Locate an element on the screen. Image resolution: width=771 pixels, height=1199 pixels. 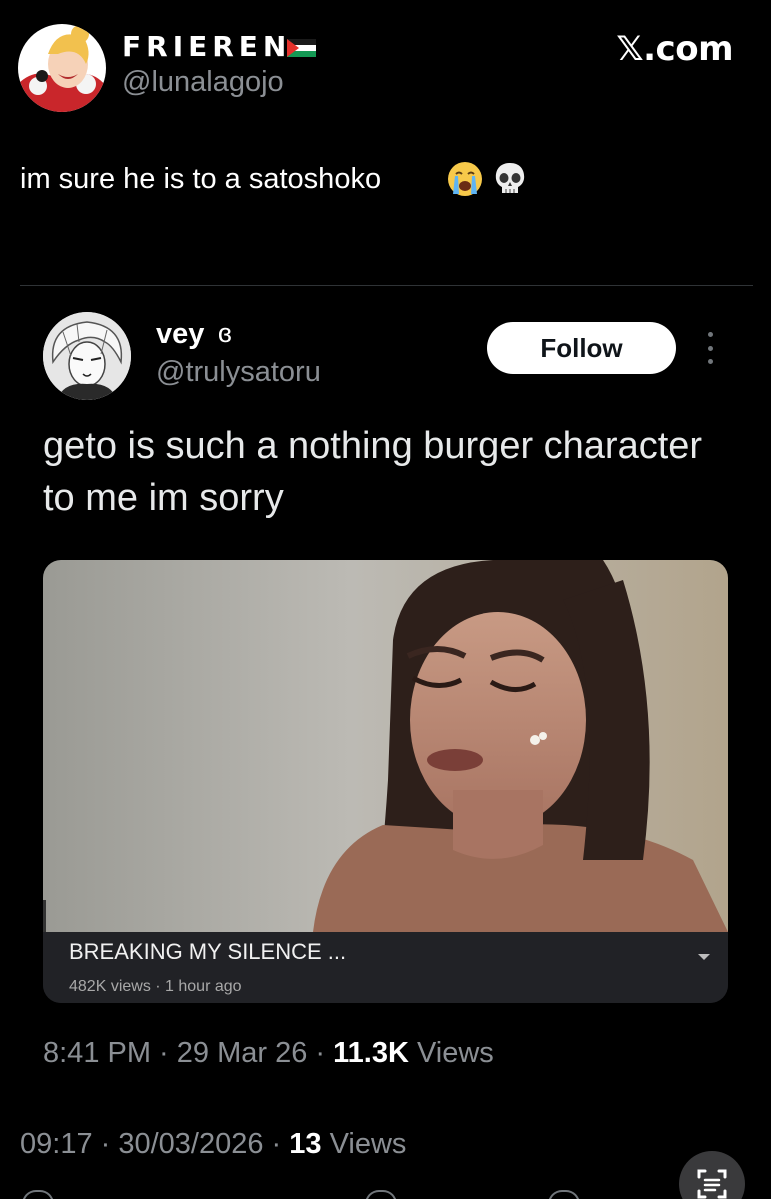
tweet-text: im sure he is to a satoshoko is located at coordinates (201, 179).